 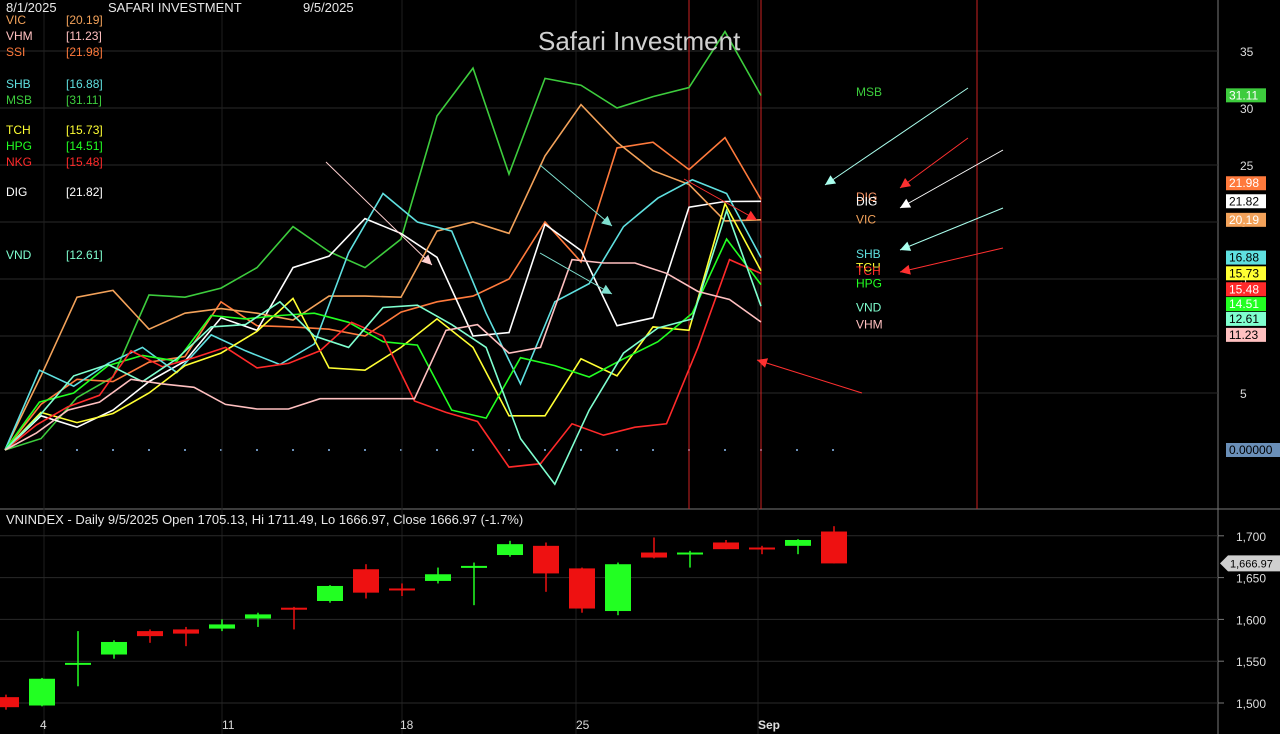 What do you see at coordinates (1247, 52) in the screenshot?
I see `y-tick-label: 35` at bounding box center [1247, 52].